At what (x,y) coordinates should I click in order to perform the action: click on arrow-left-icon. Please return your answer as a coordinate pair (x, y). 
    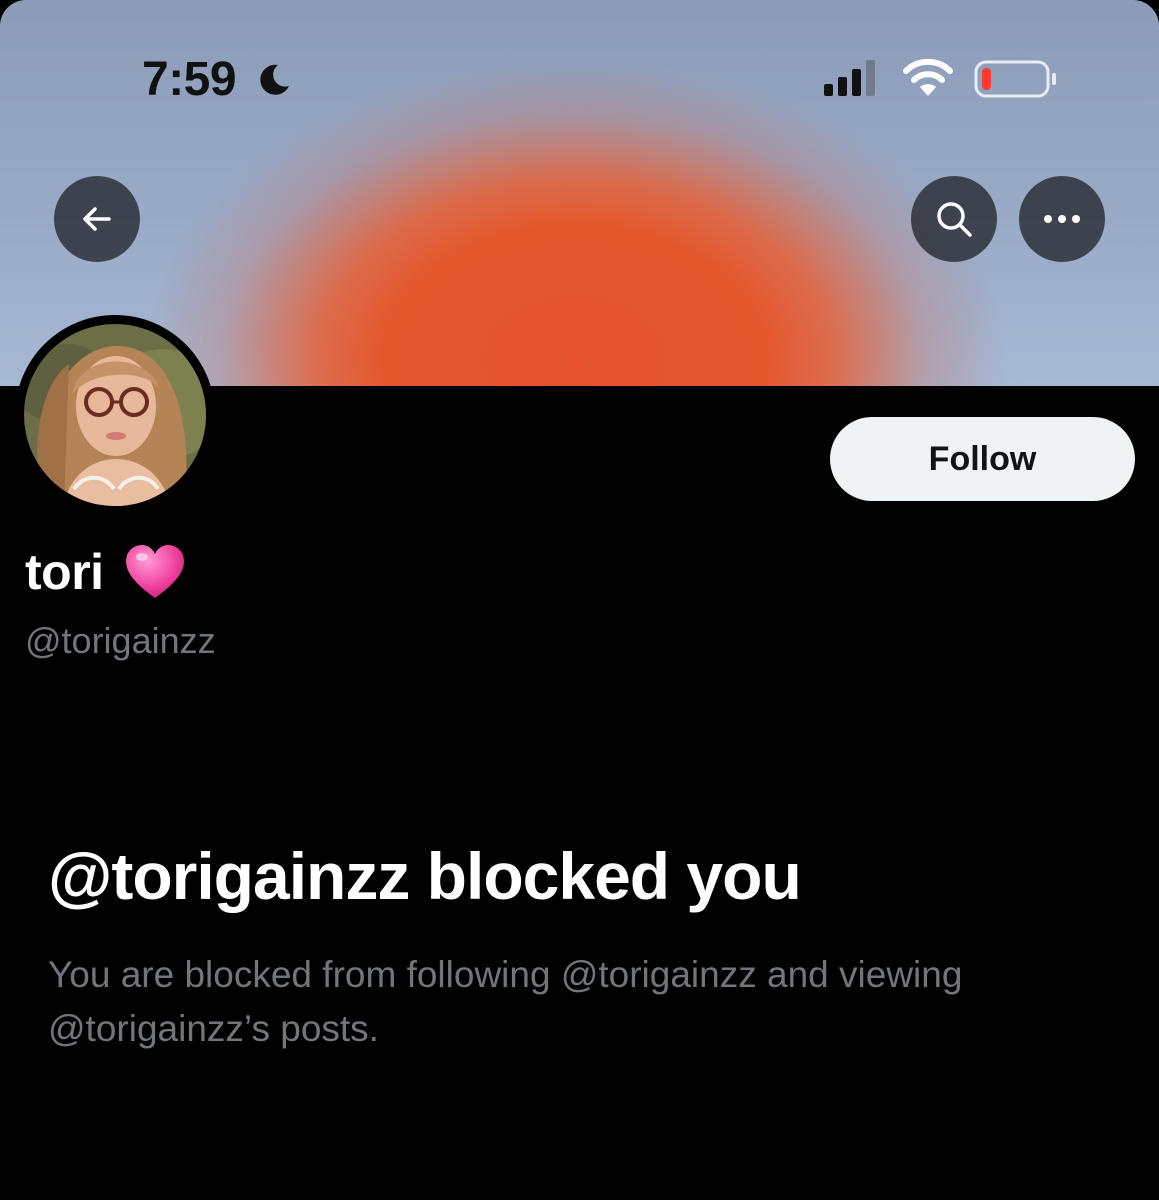
    Looking at the image, I should click on (97, 219).